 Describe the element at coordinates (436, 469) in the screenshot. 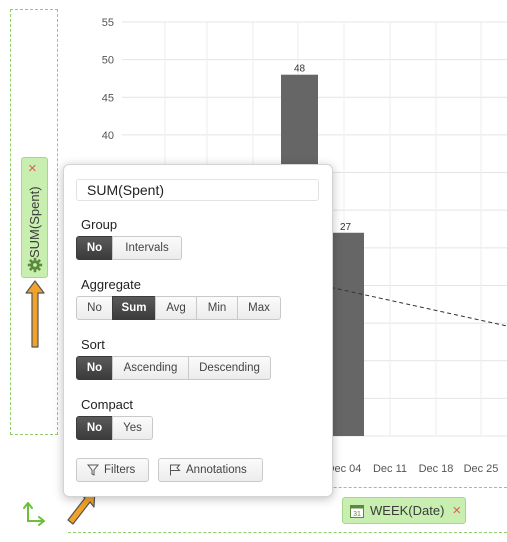

I see `x-tick-label: Dec 18` at that location.